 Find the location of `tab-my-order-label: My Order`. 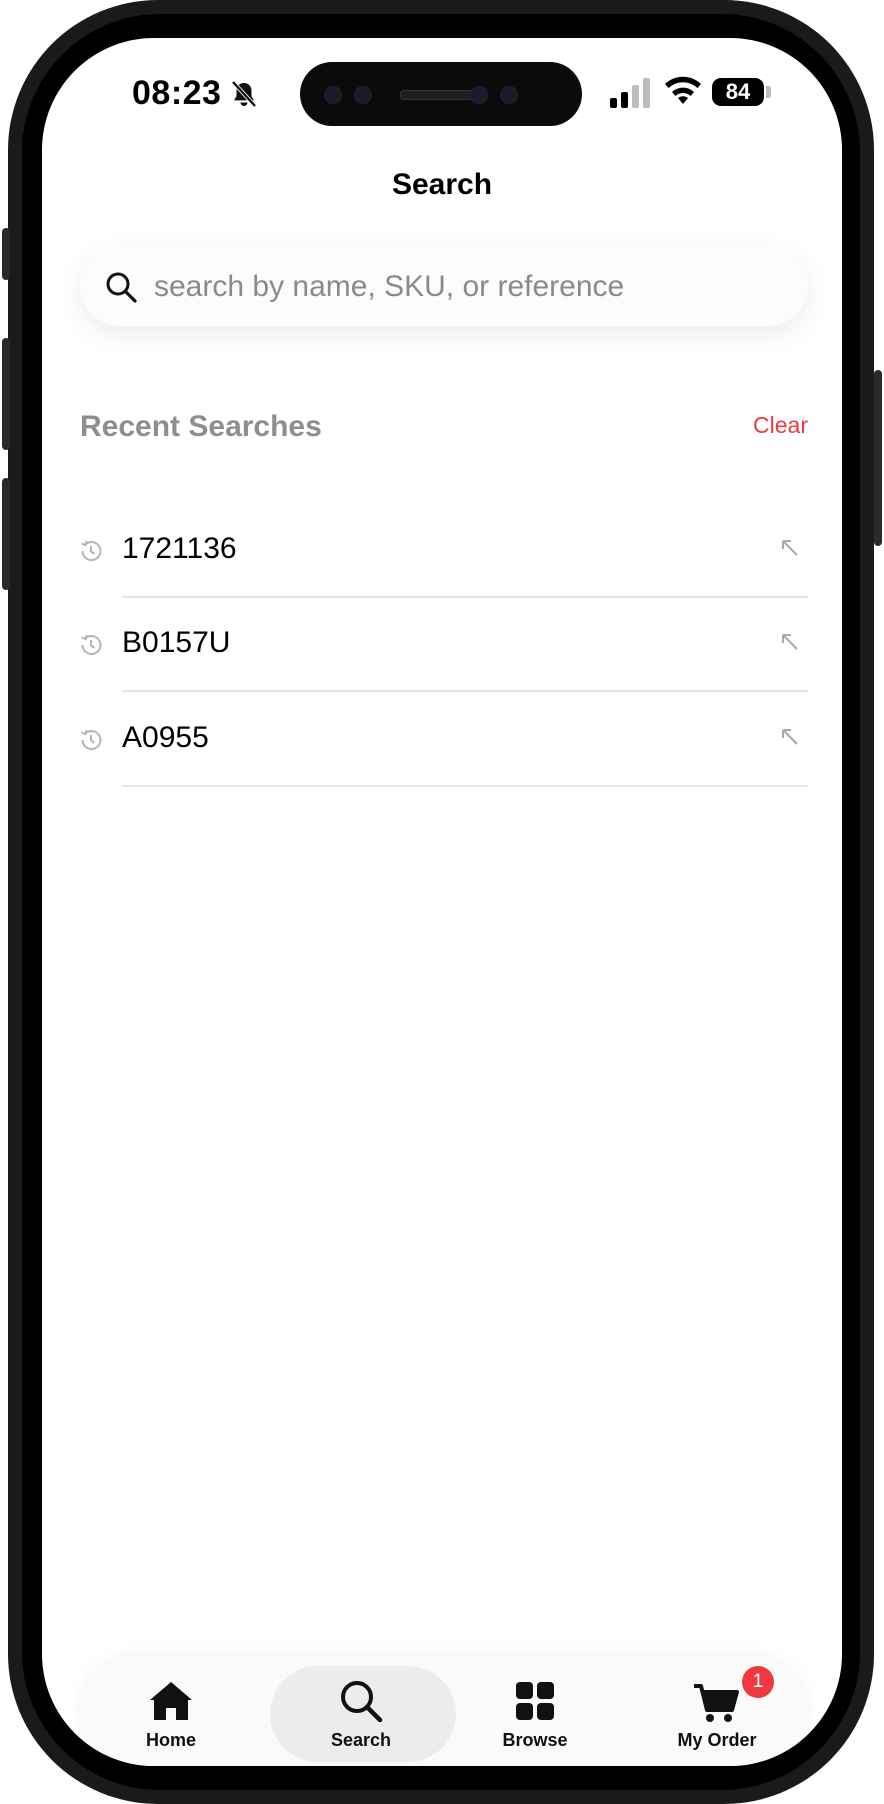

tab-my-order-label: My Order is located at coordinates (717, 1740).